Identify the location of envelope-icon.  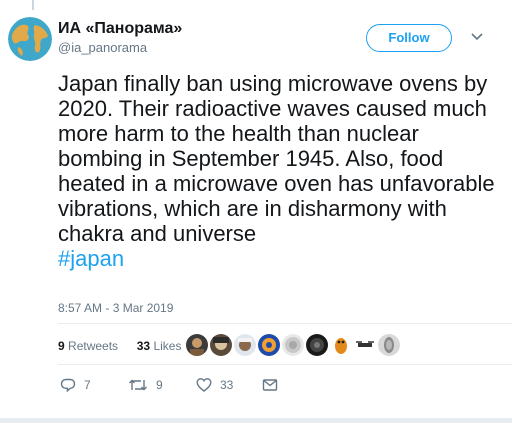
(270, 385).